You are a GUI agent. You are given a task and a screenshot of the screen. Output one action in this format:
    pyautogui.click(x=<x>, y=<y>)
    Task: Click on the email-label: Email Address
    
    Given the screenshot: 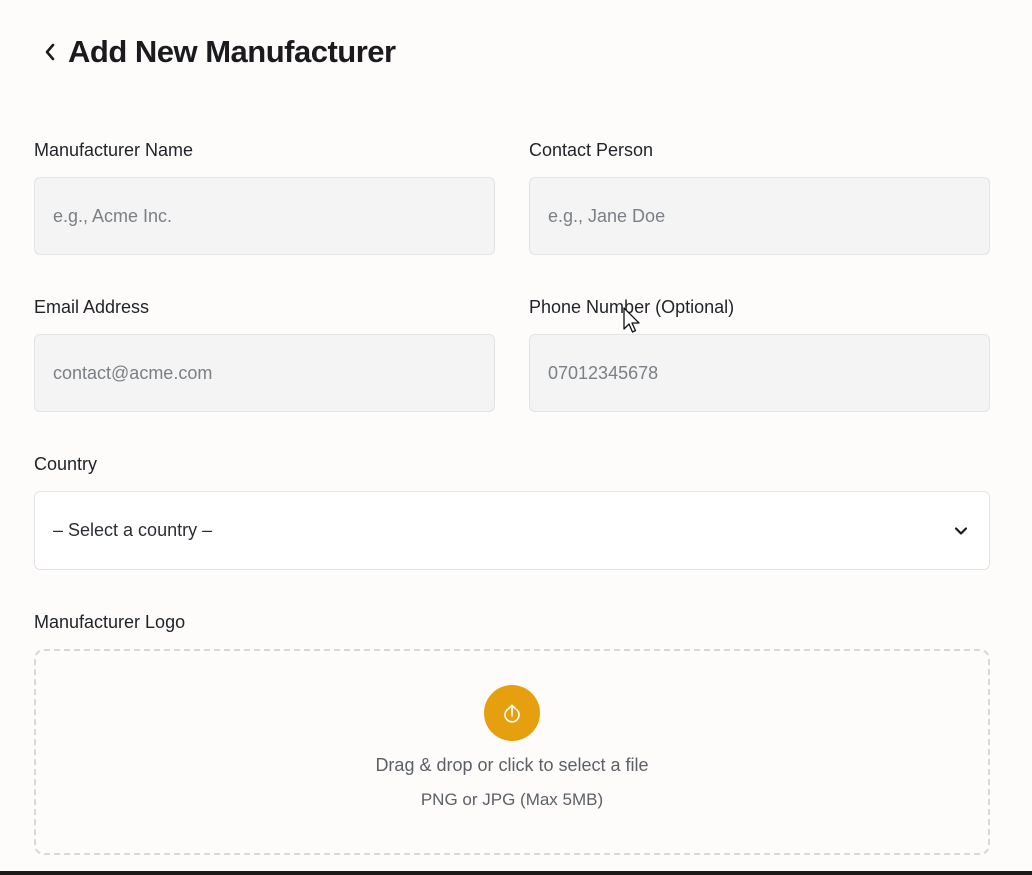 What is the action you would take?
    pyautogui.click(x=92, y=307)
    